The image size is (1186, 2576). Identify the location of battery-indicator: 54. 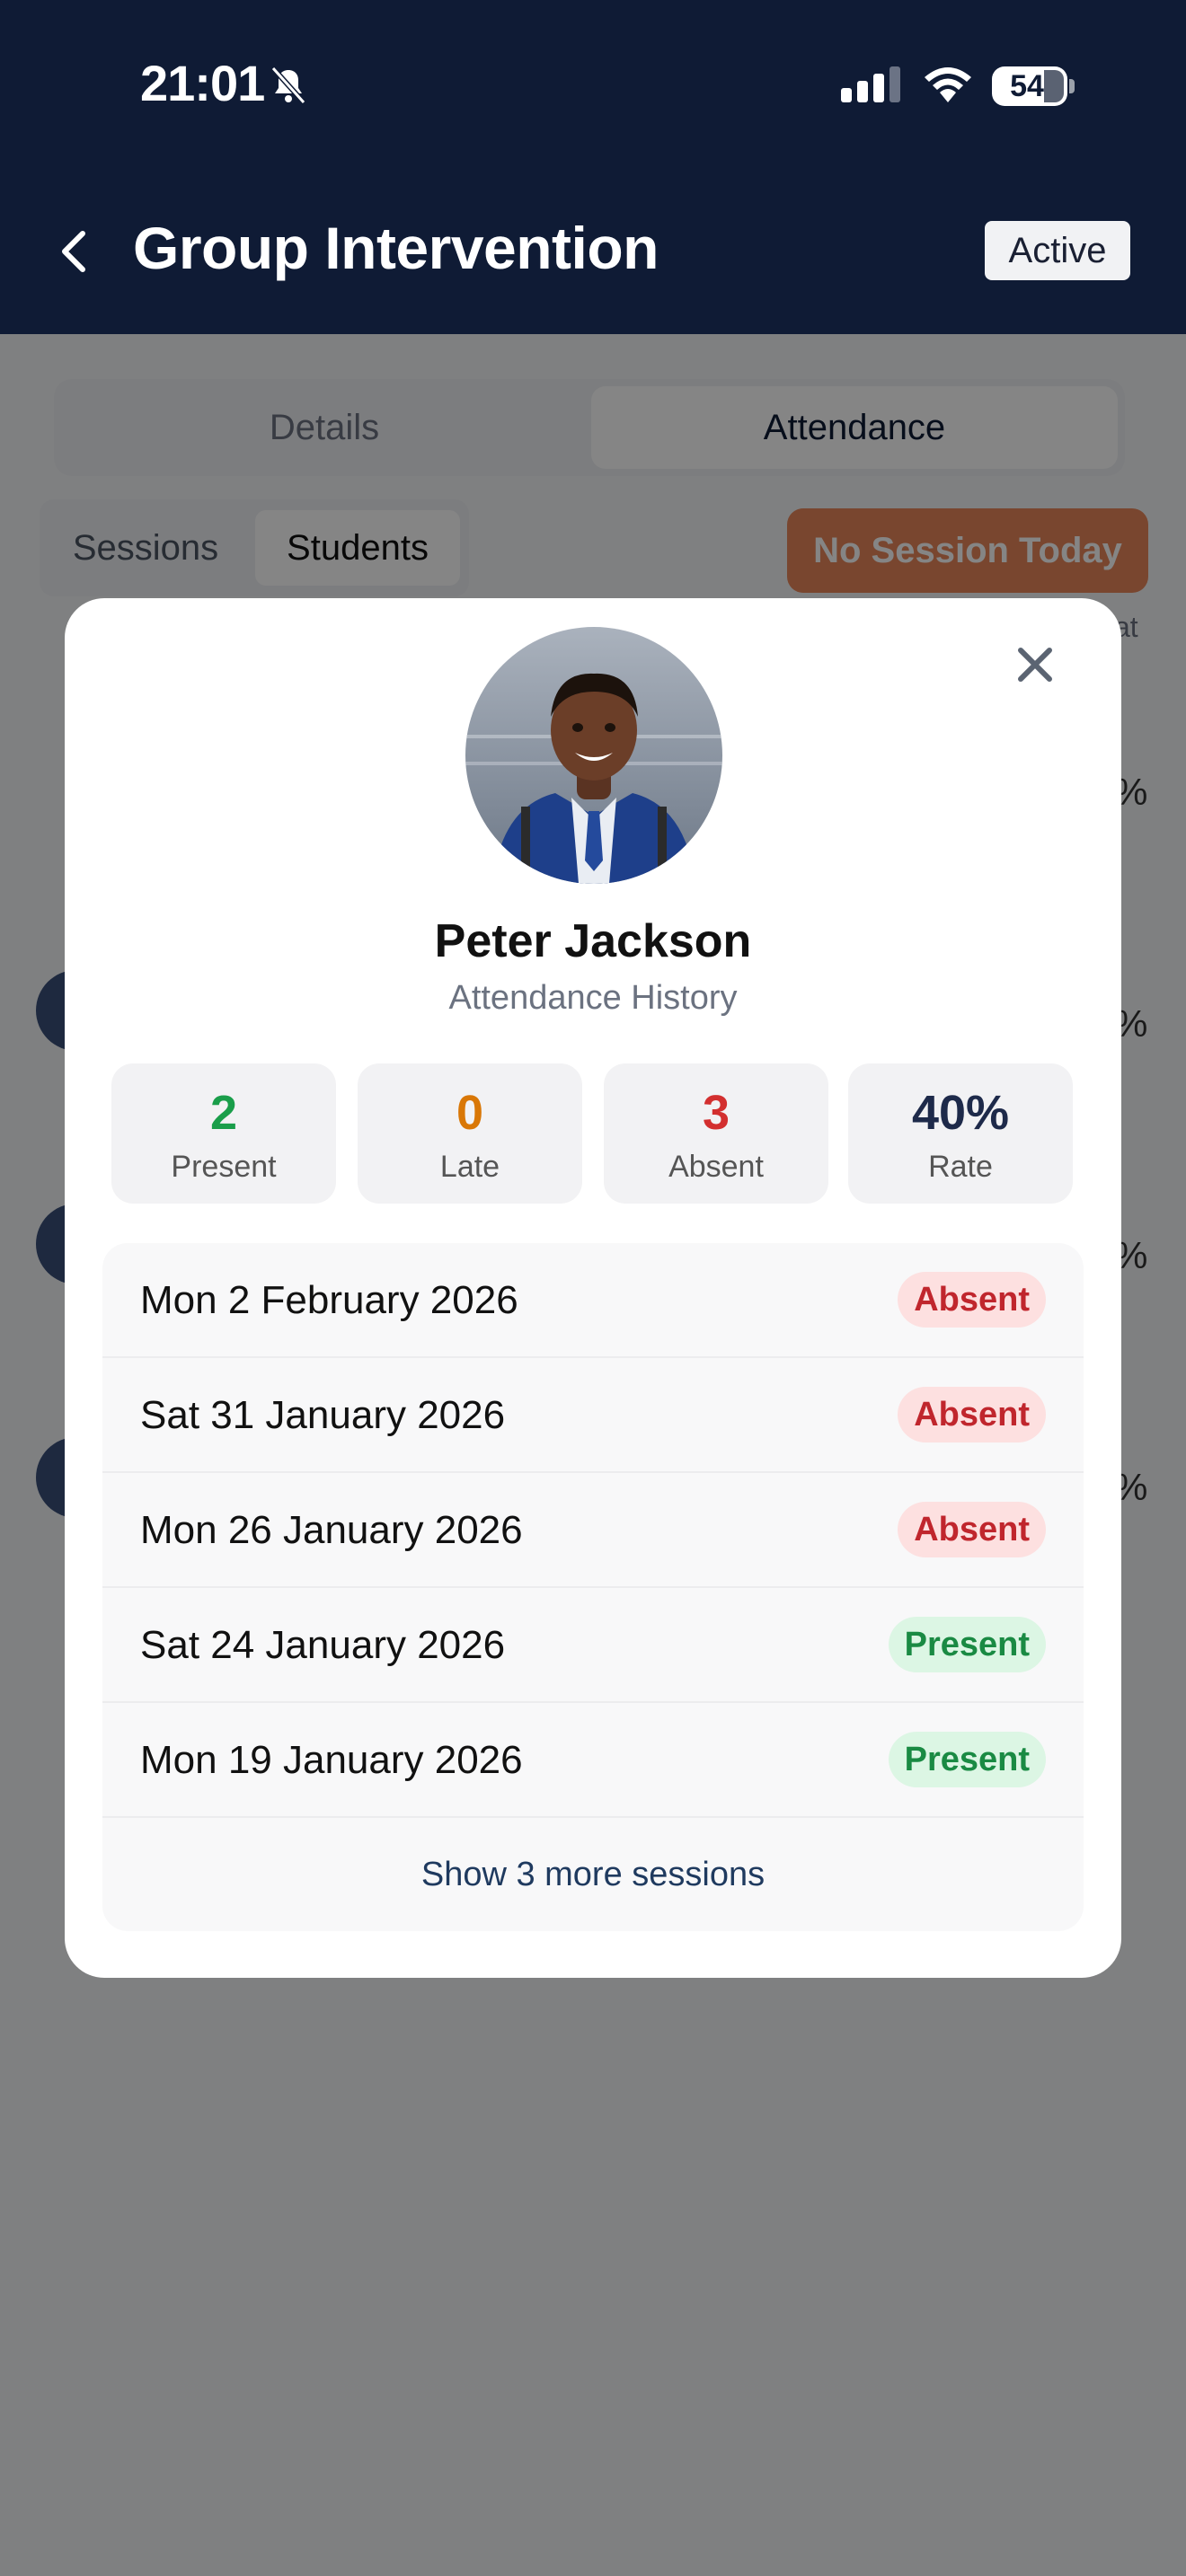
(1033, 86).